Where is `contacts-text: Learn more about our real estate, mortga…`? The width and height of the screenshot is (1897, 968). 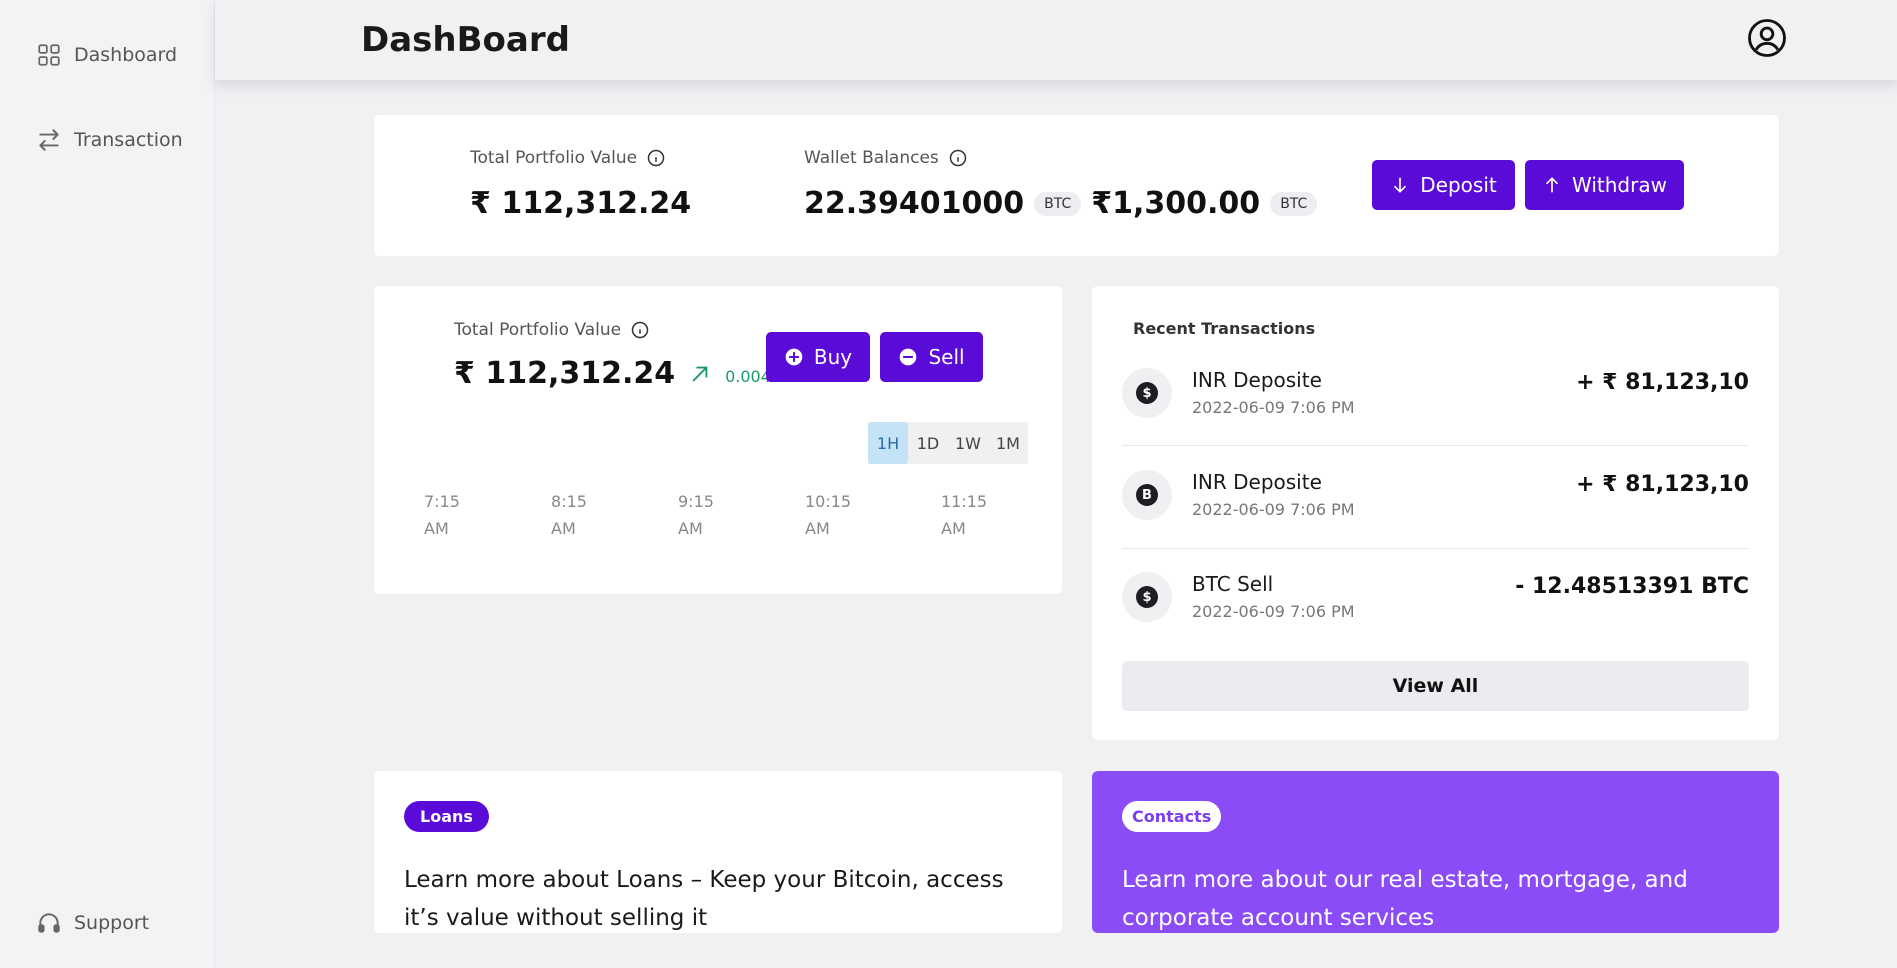 contacts-text: Learn more about our real estate, mortga… is located at coordinates (1405, 899).